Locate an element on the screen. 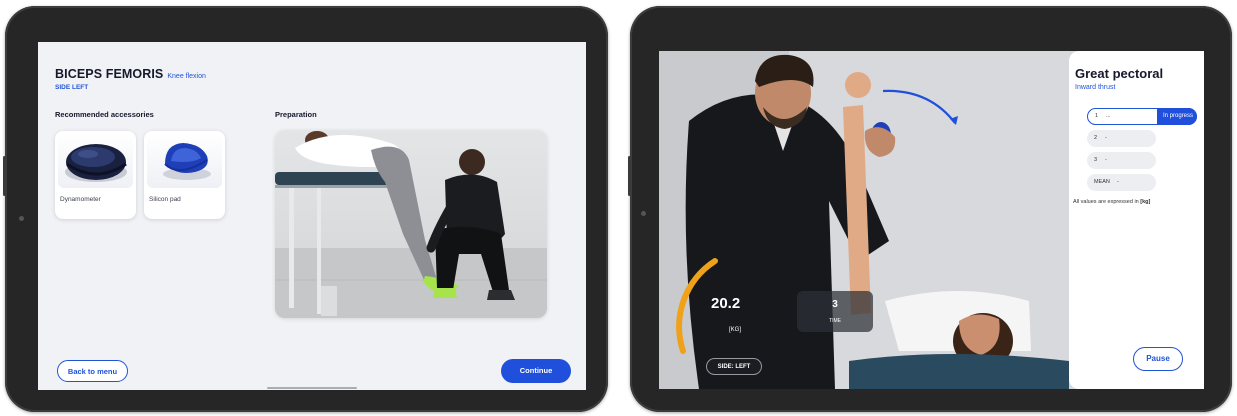 This screenshot has width=1237, height=416. continue-button: Continue is located at coordinates (536, 371).